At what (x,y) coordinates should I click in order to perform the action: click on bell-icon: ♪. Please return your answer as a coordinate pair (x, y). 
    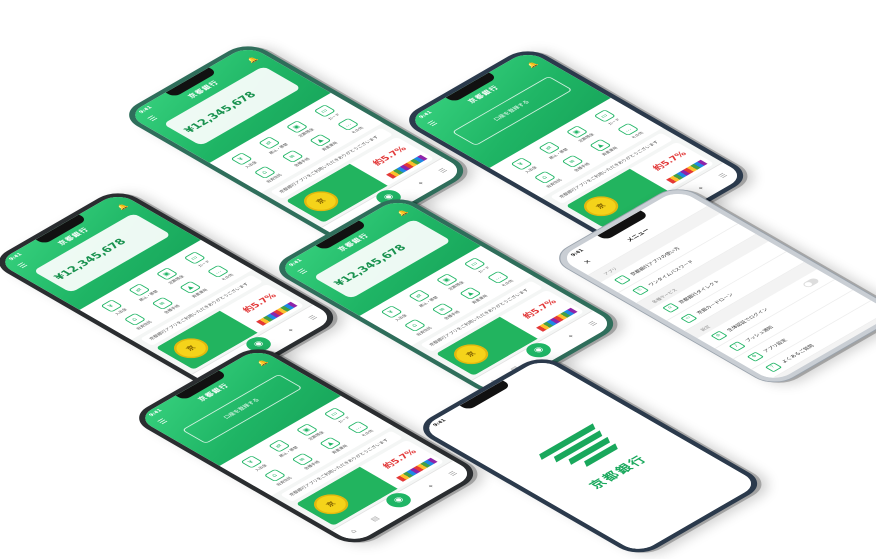
    Looking at the image, I should click on (737, 346).